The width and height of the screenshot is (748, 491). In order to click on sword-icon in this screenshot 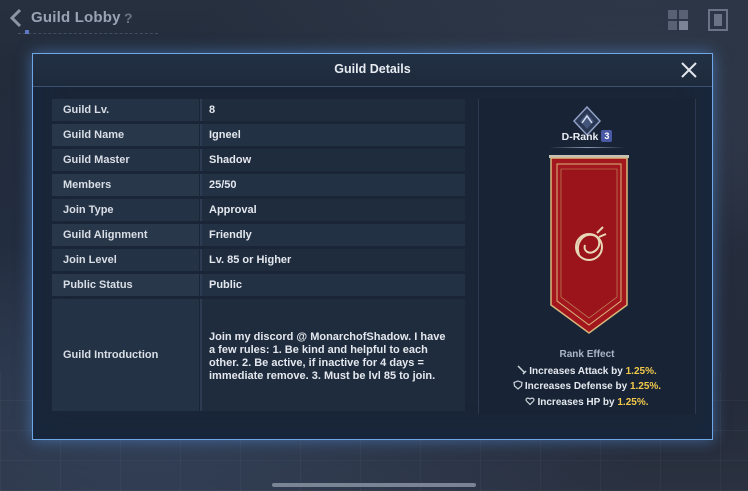, I will do `click(522, 370)`.